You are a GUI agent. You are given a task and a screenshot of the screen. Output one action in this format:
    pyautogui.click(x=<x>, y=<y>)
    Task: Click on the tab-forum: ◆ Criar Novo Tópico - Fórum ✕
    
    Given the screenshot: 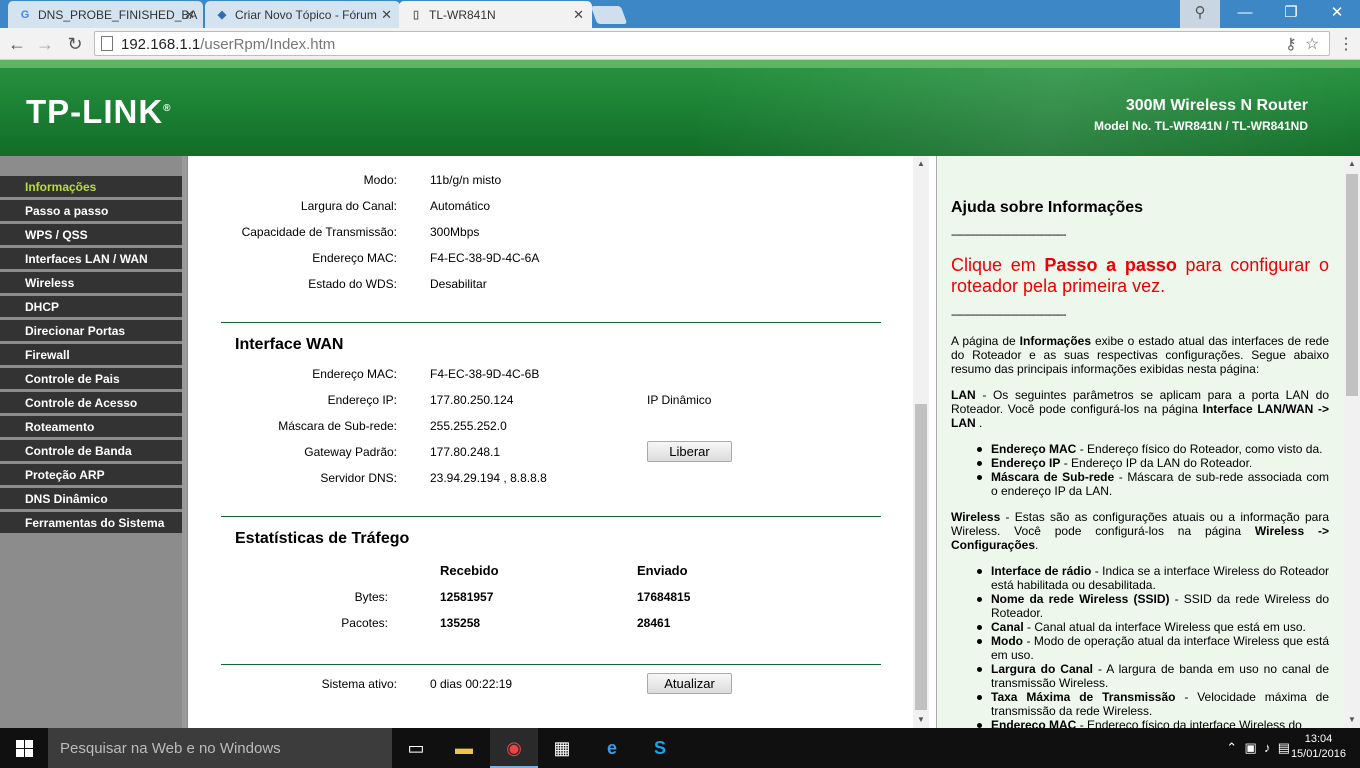 What is the action you would take?
    pyautogui.click(x=302, y=14)
    